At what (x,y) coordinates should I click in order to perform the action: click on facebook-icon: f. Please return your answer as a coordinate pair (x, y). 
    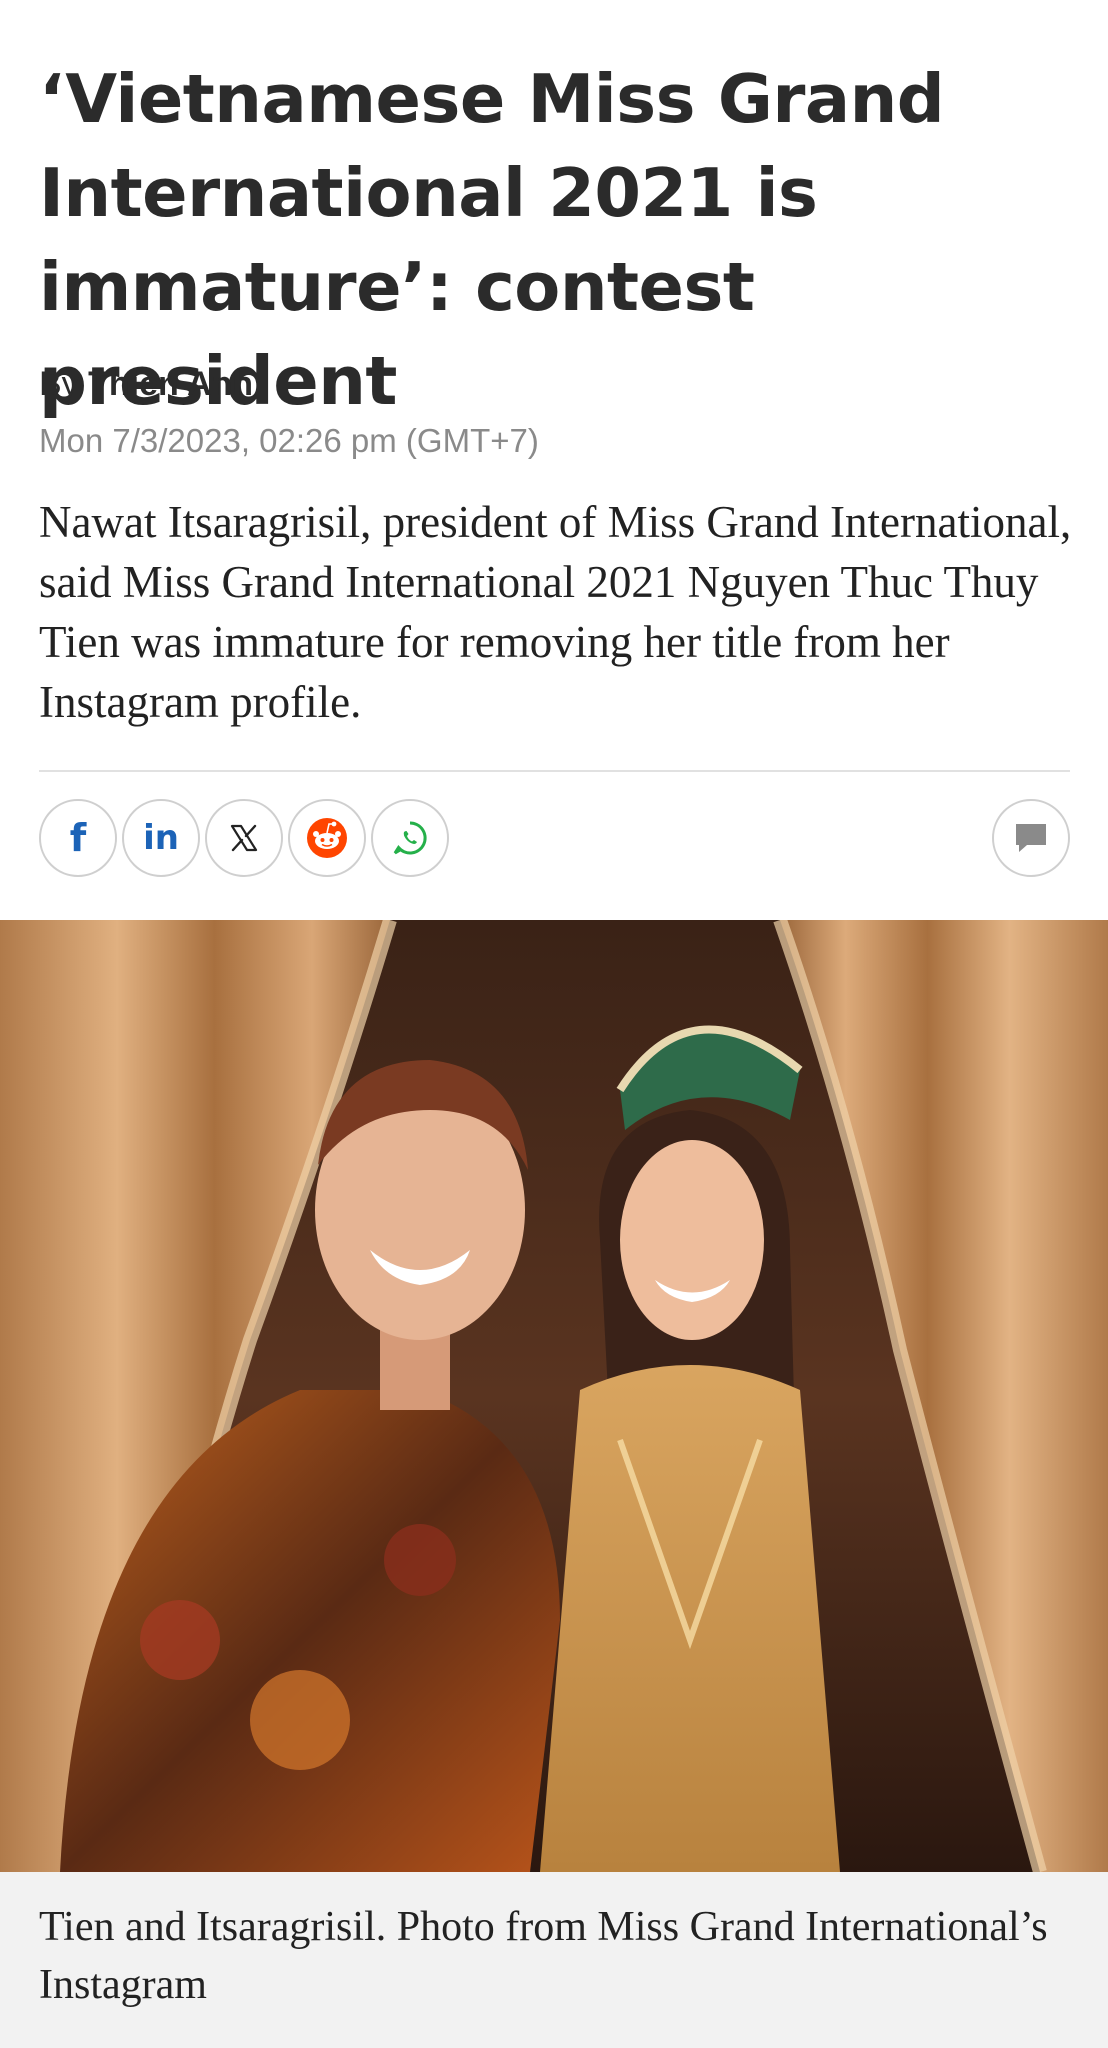
    Looking at the image, I should click on (78, 838).